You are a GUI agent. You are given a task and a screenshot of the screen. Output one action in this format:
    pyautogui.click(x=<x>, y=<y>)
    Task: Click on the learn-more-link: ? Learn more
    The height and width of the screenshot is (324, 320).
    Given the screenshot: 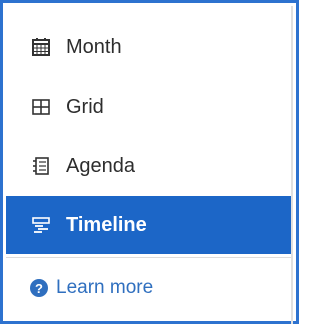 What is the action you would take?
    pyautogui.click(x=91, y=288)
    